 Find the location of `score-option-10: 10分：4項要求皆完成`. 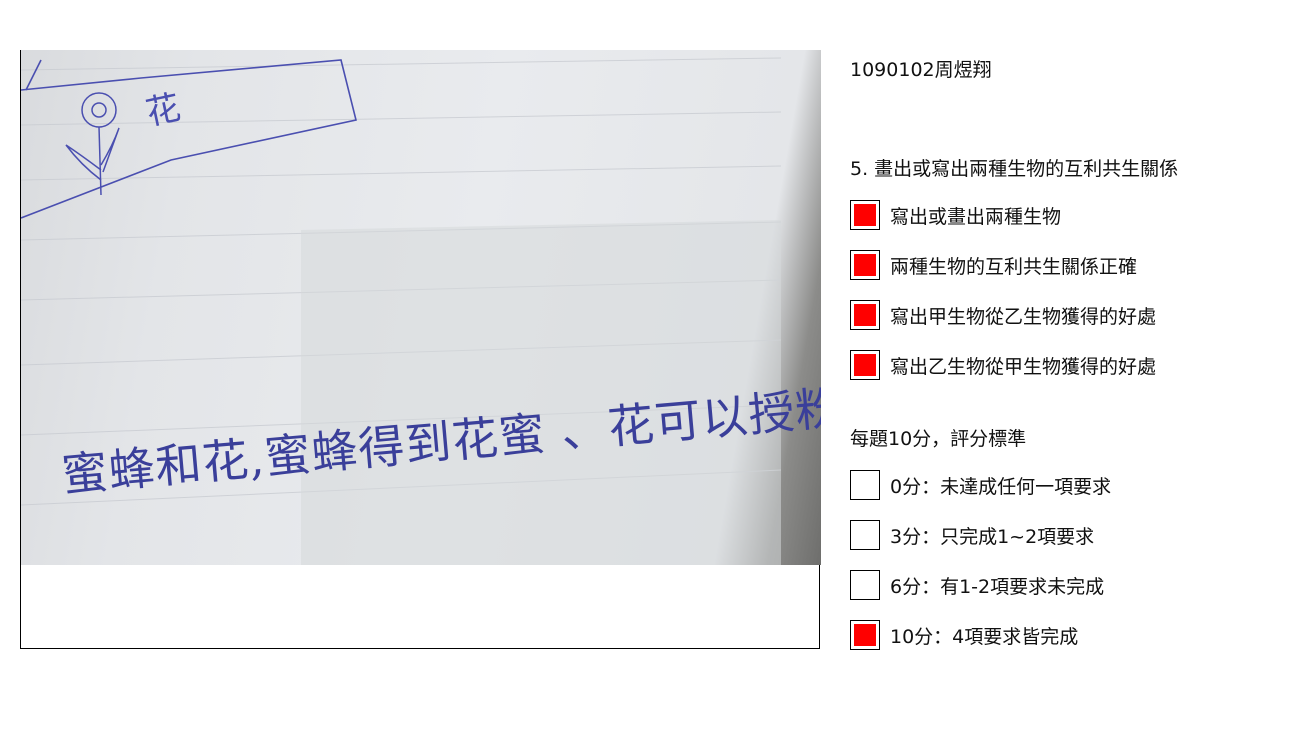

score-option-10: 10分：4項要求皆完成 is located at coordinates (964, 635).